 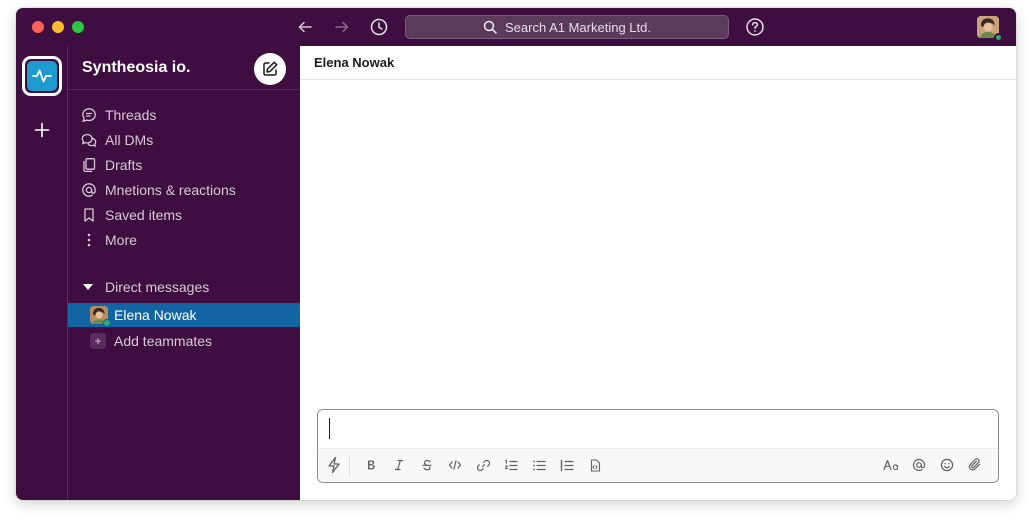 What do you see at coordinates (98, 340) in the screenshot?
I see `plus-icon: +` at bounding box center [98, 340].